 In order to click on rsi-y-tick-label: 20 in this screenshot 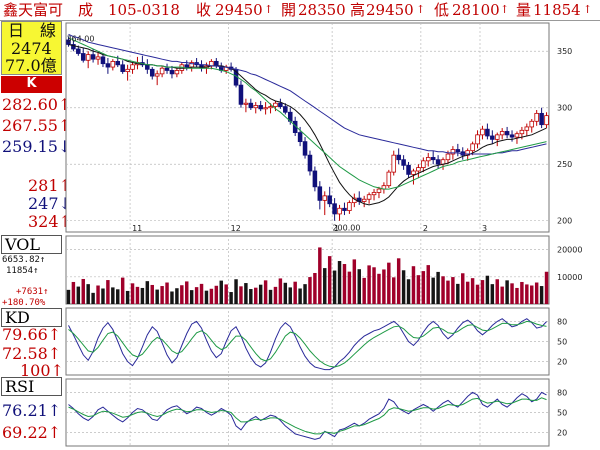, I will do `click(562, 433)`.